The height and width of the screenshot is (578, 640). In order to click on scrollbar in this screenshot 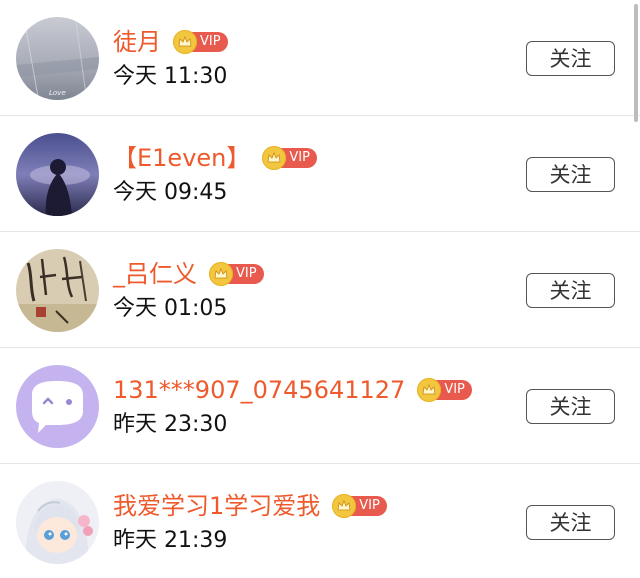, I will do `click(636, 63)`.